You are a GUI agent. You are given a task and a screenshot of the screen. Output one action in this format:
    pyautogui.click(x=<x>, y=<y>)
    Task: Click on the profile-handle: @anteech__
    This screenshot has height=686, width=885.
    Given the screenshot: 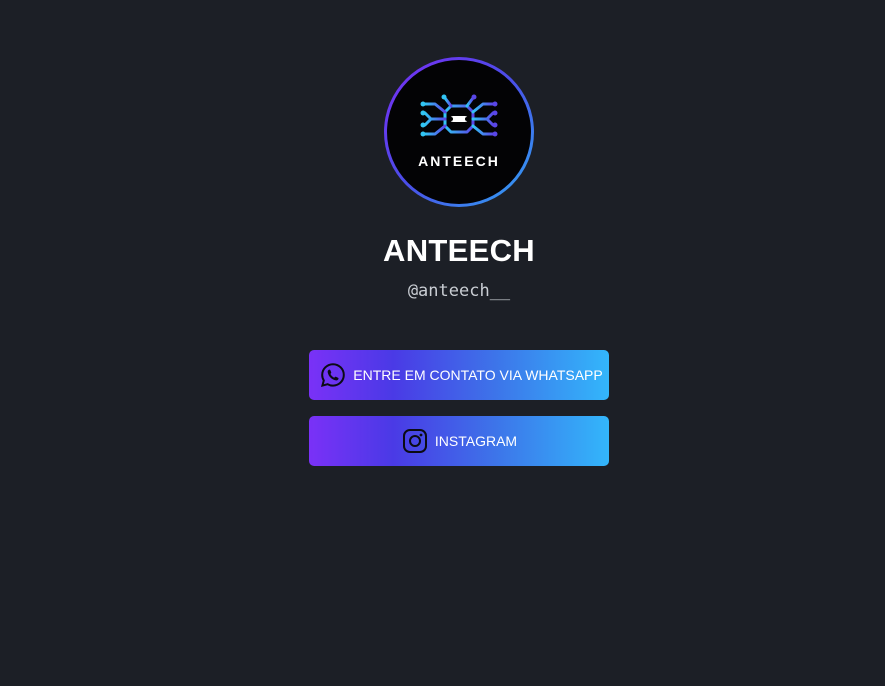 What is the action you would take?
    pyautogui.click(x=459, y=291)
    